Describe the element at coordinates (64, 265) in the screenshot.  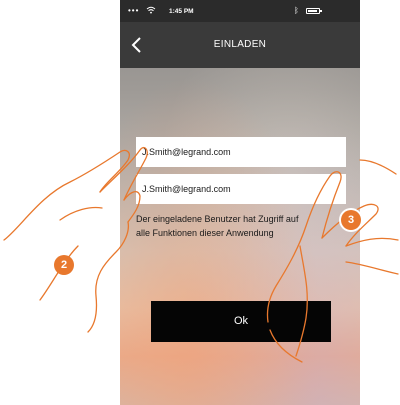
I see `step-2-badge: 2` at that location.